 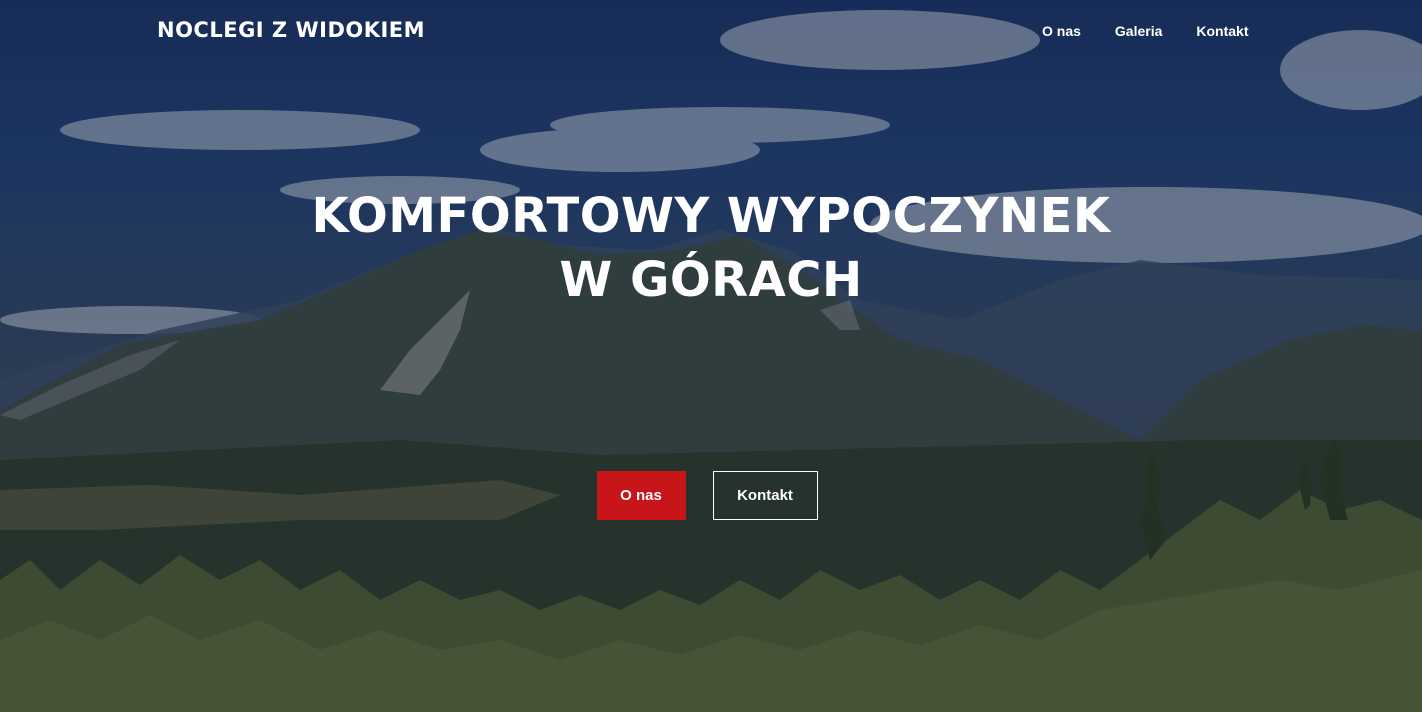 What do you see at coordinates (711, 216) in the screenshot?
I see `hero-headline-line-1: KOMFORTOWY WYPOCZYNEK` at bounding box center [711, 216].